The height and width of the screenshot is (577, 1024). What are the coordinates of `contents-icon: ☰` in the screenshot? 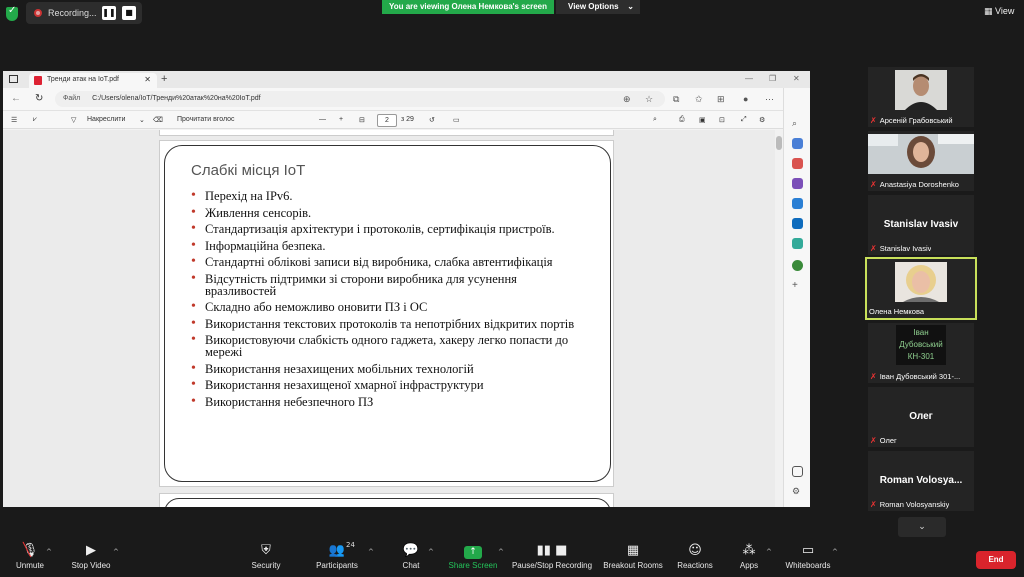 It's located at (14, 120).